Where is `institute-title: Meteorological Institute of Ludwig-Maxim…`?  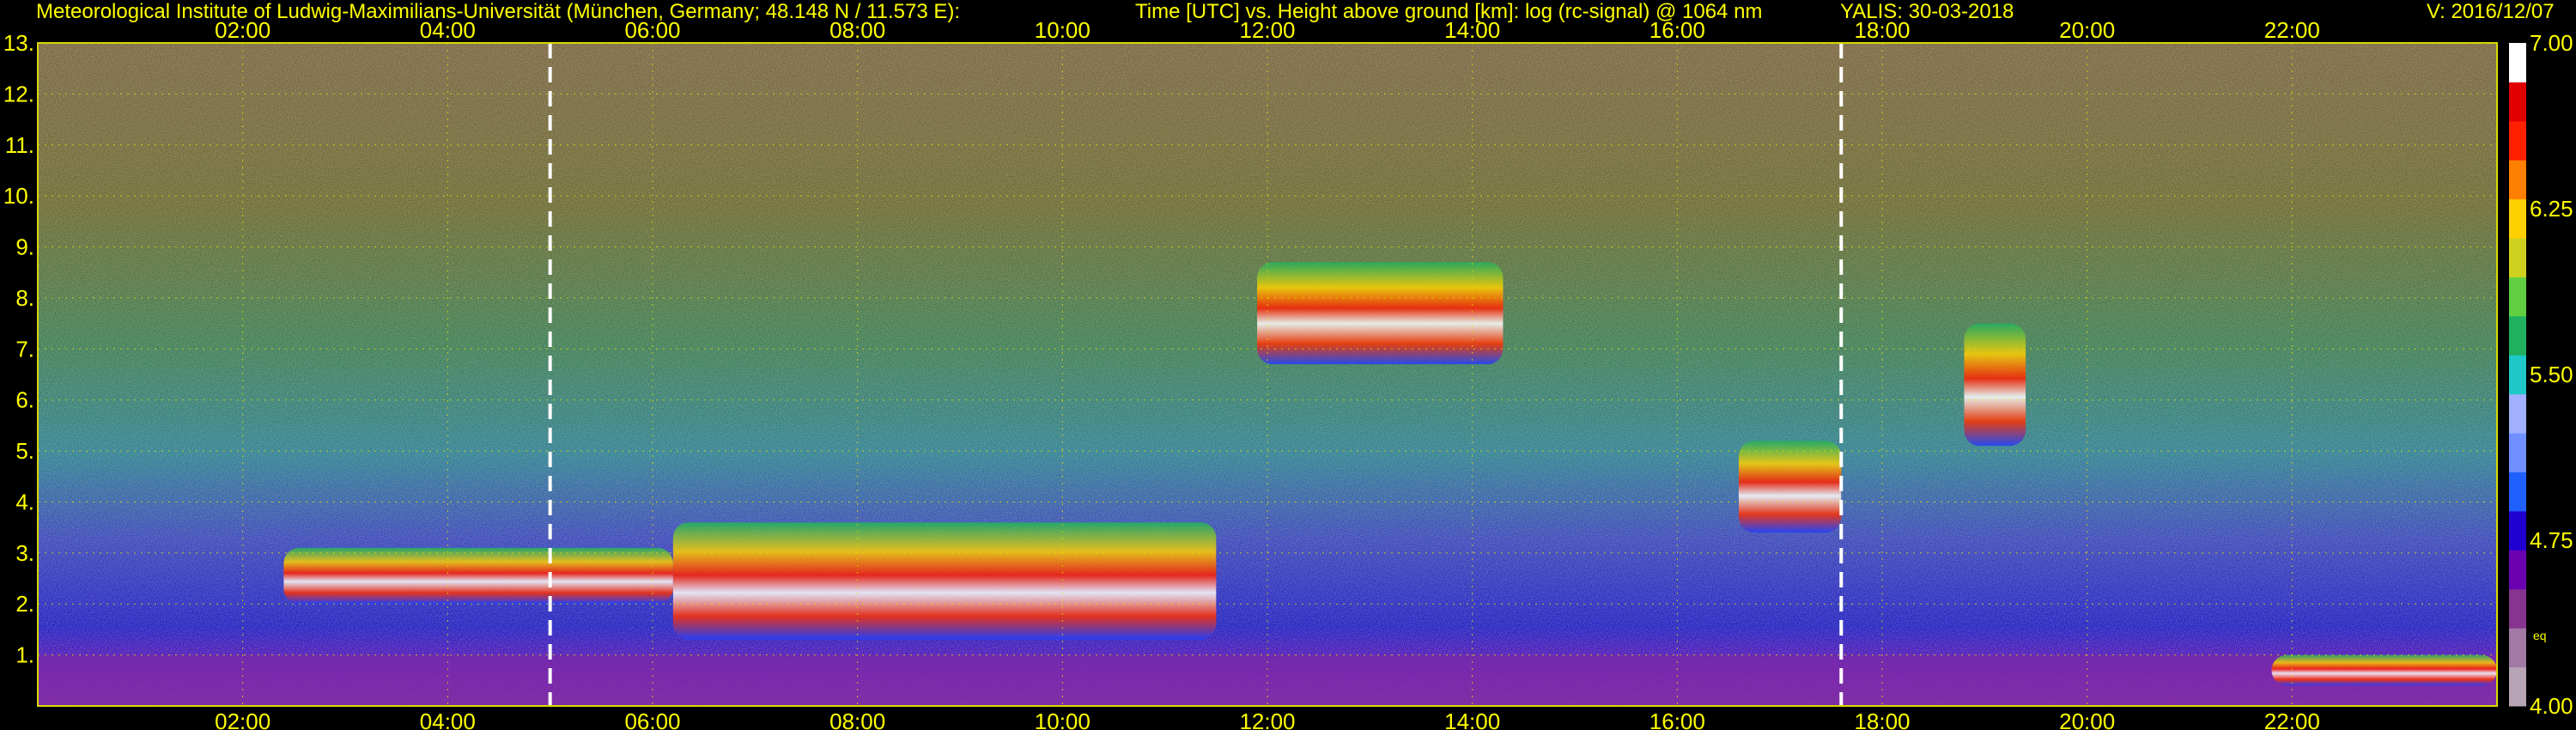 institute-title: Meteorological Institute of Ludwig-Maxim… is located at coordinates (499, 11).